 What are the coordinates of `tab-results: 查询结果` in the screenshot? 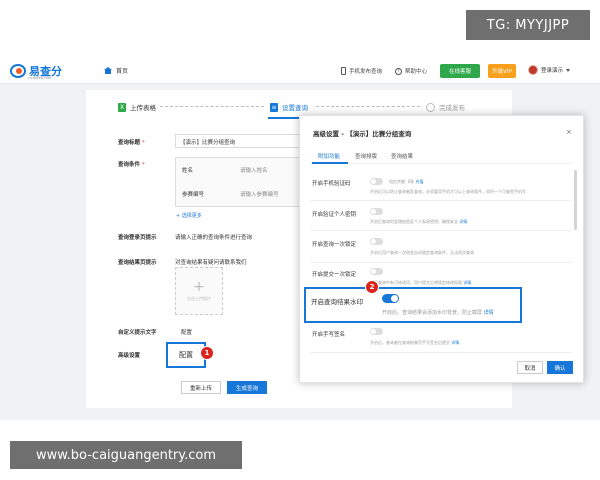 It's located at (402, 156).